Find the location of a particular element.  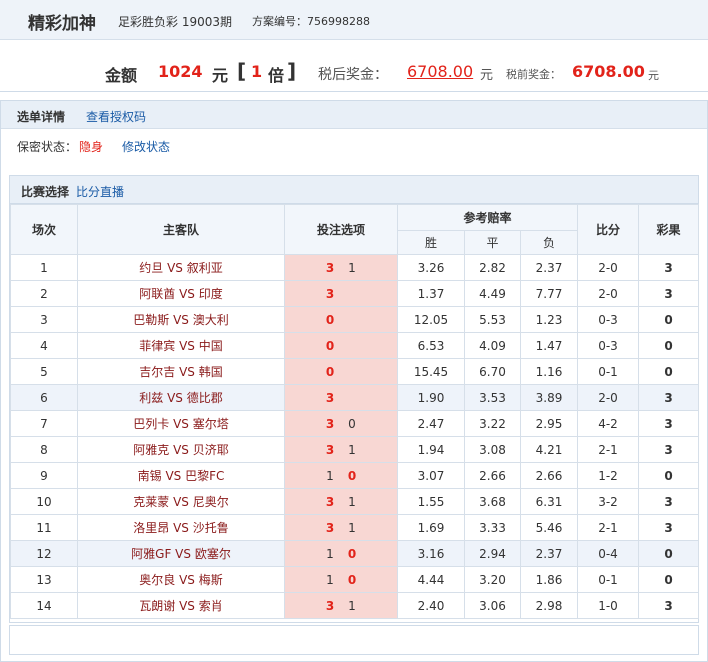

match-teams: 巴列卡 VS 塞尔塔 is located at coordinates (181, 423).